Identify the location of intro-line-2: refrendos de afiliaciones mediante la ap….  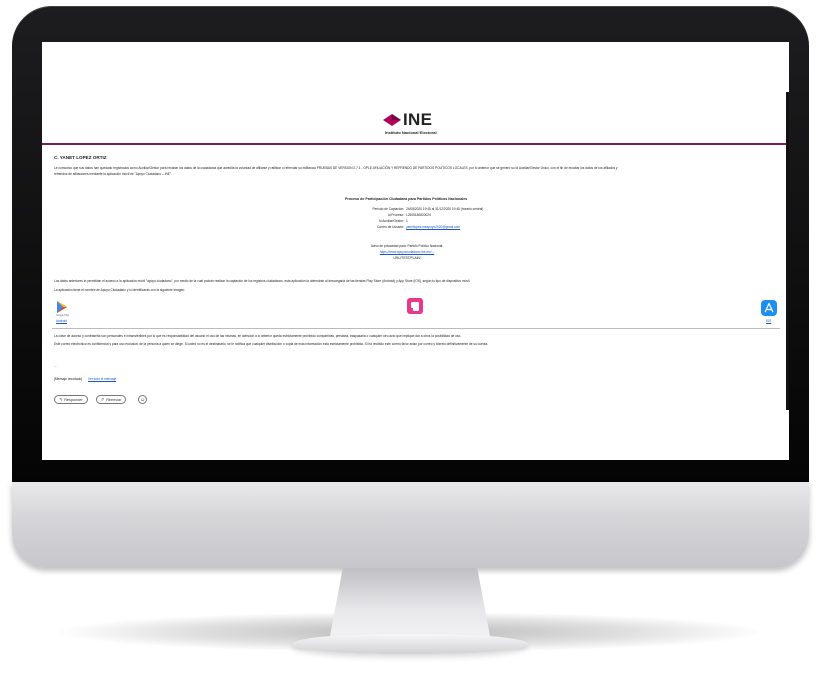
(113, 174).